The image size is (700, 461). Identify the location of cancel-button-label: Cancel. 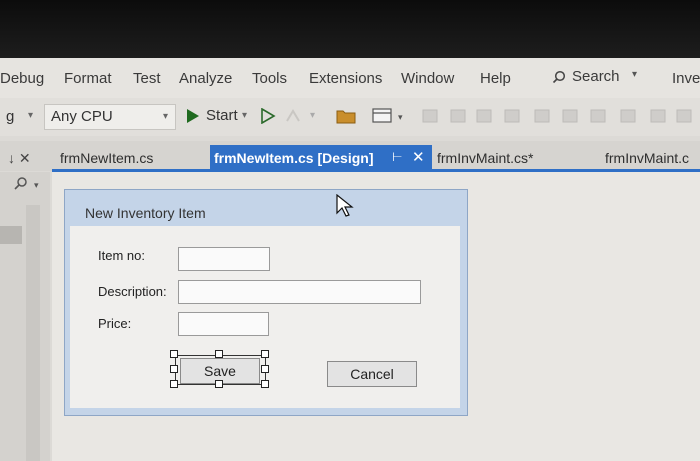
(372, 374).